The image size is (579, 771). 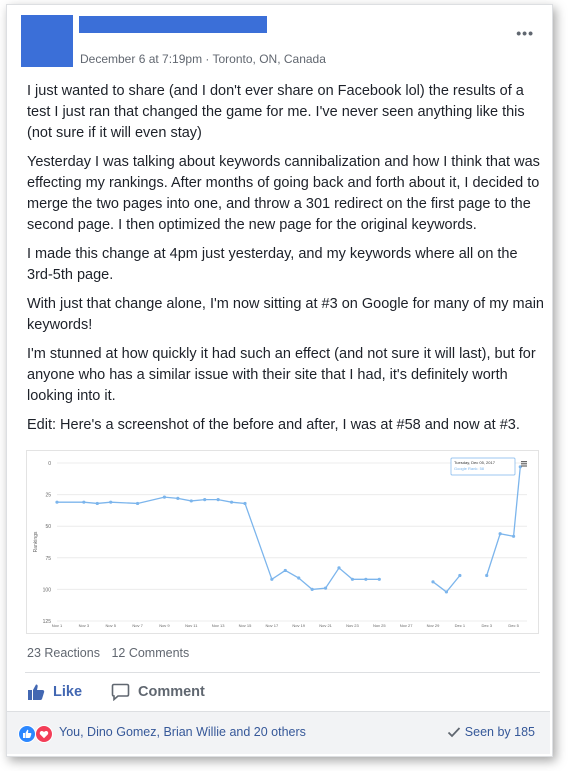 What do you see at coordinates (47, 590) in the screenshot?
I see `y-tick-label: 100` at bounding box center [47, 590].